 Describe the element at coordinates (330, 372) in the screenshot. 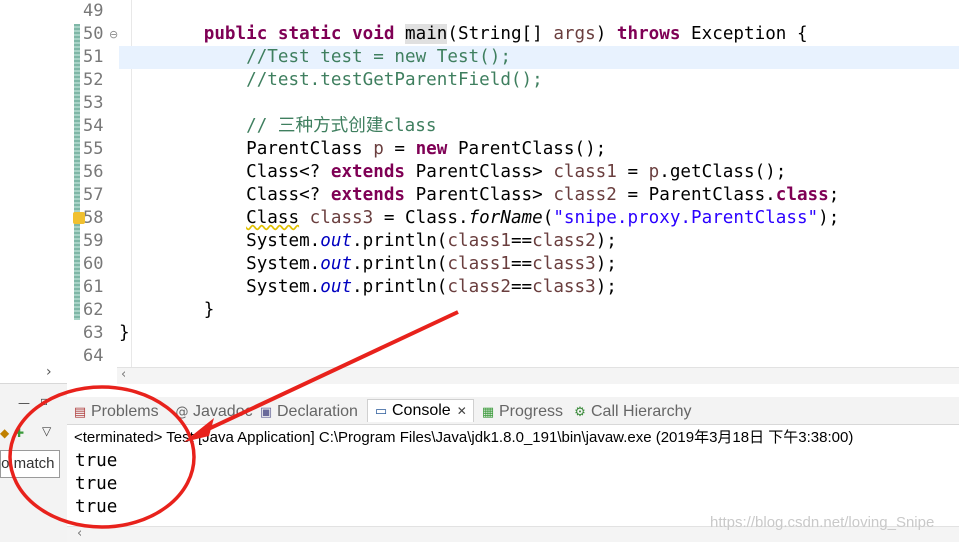

I see `pointer-arrow` at that location.